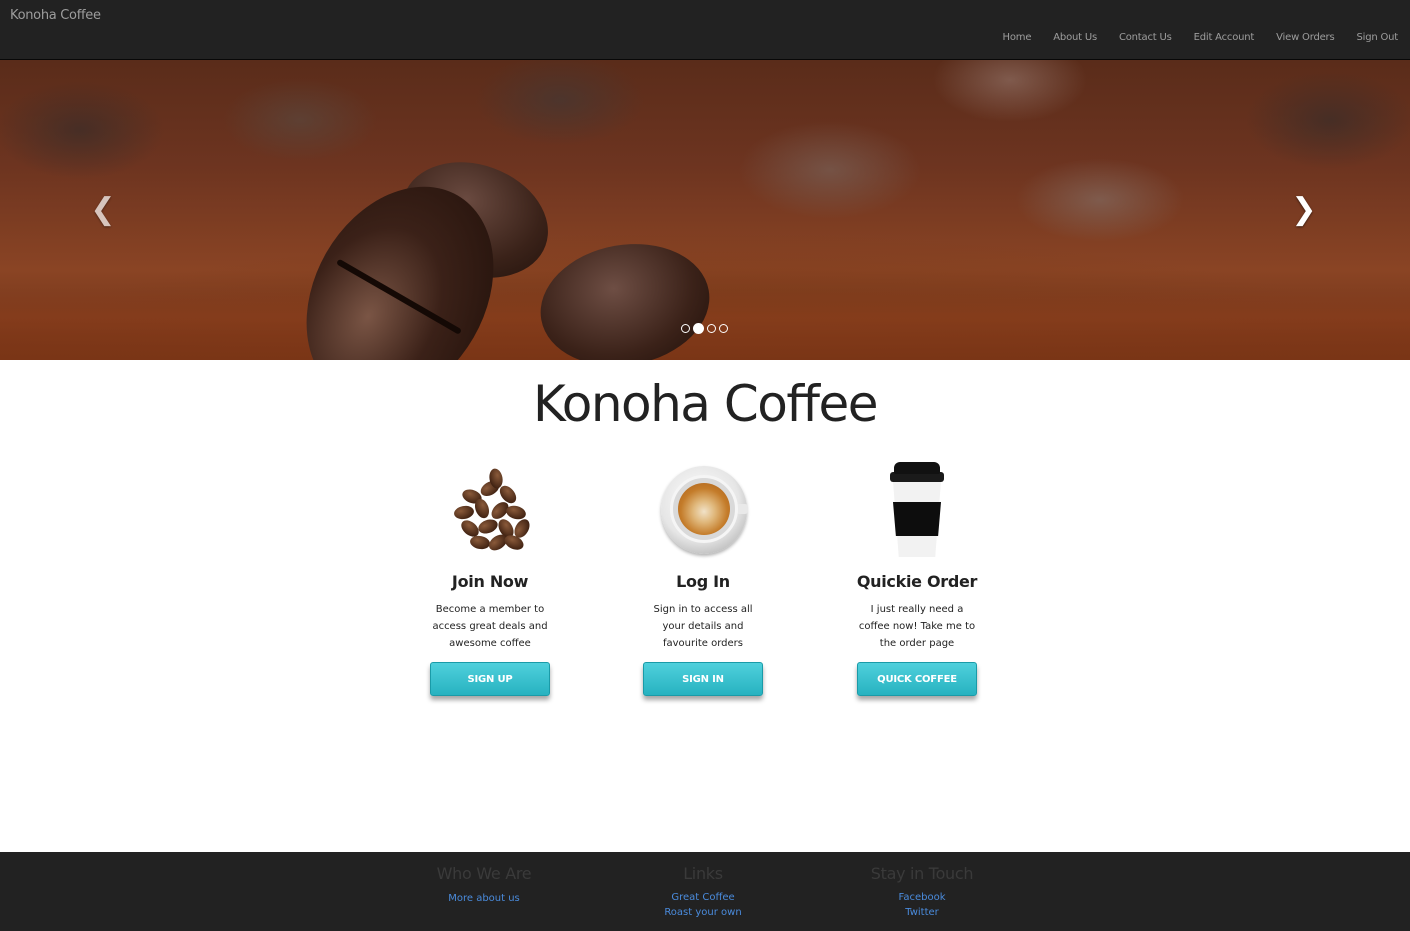  What do you see at coordinates (1145, 37) in the screenshot?
I see `nav-contact-us: Contact Us` at bounding box center [1145, 37].